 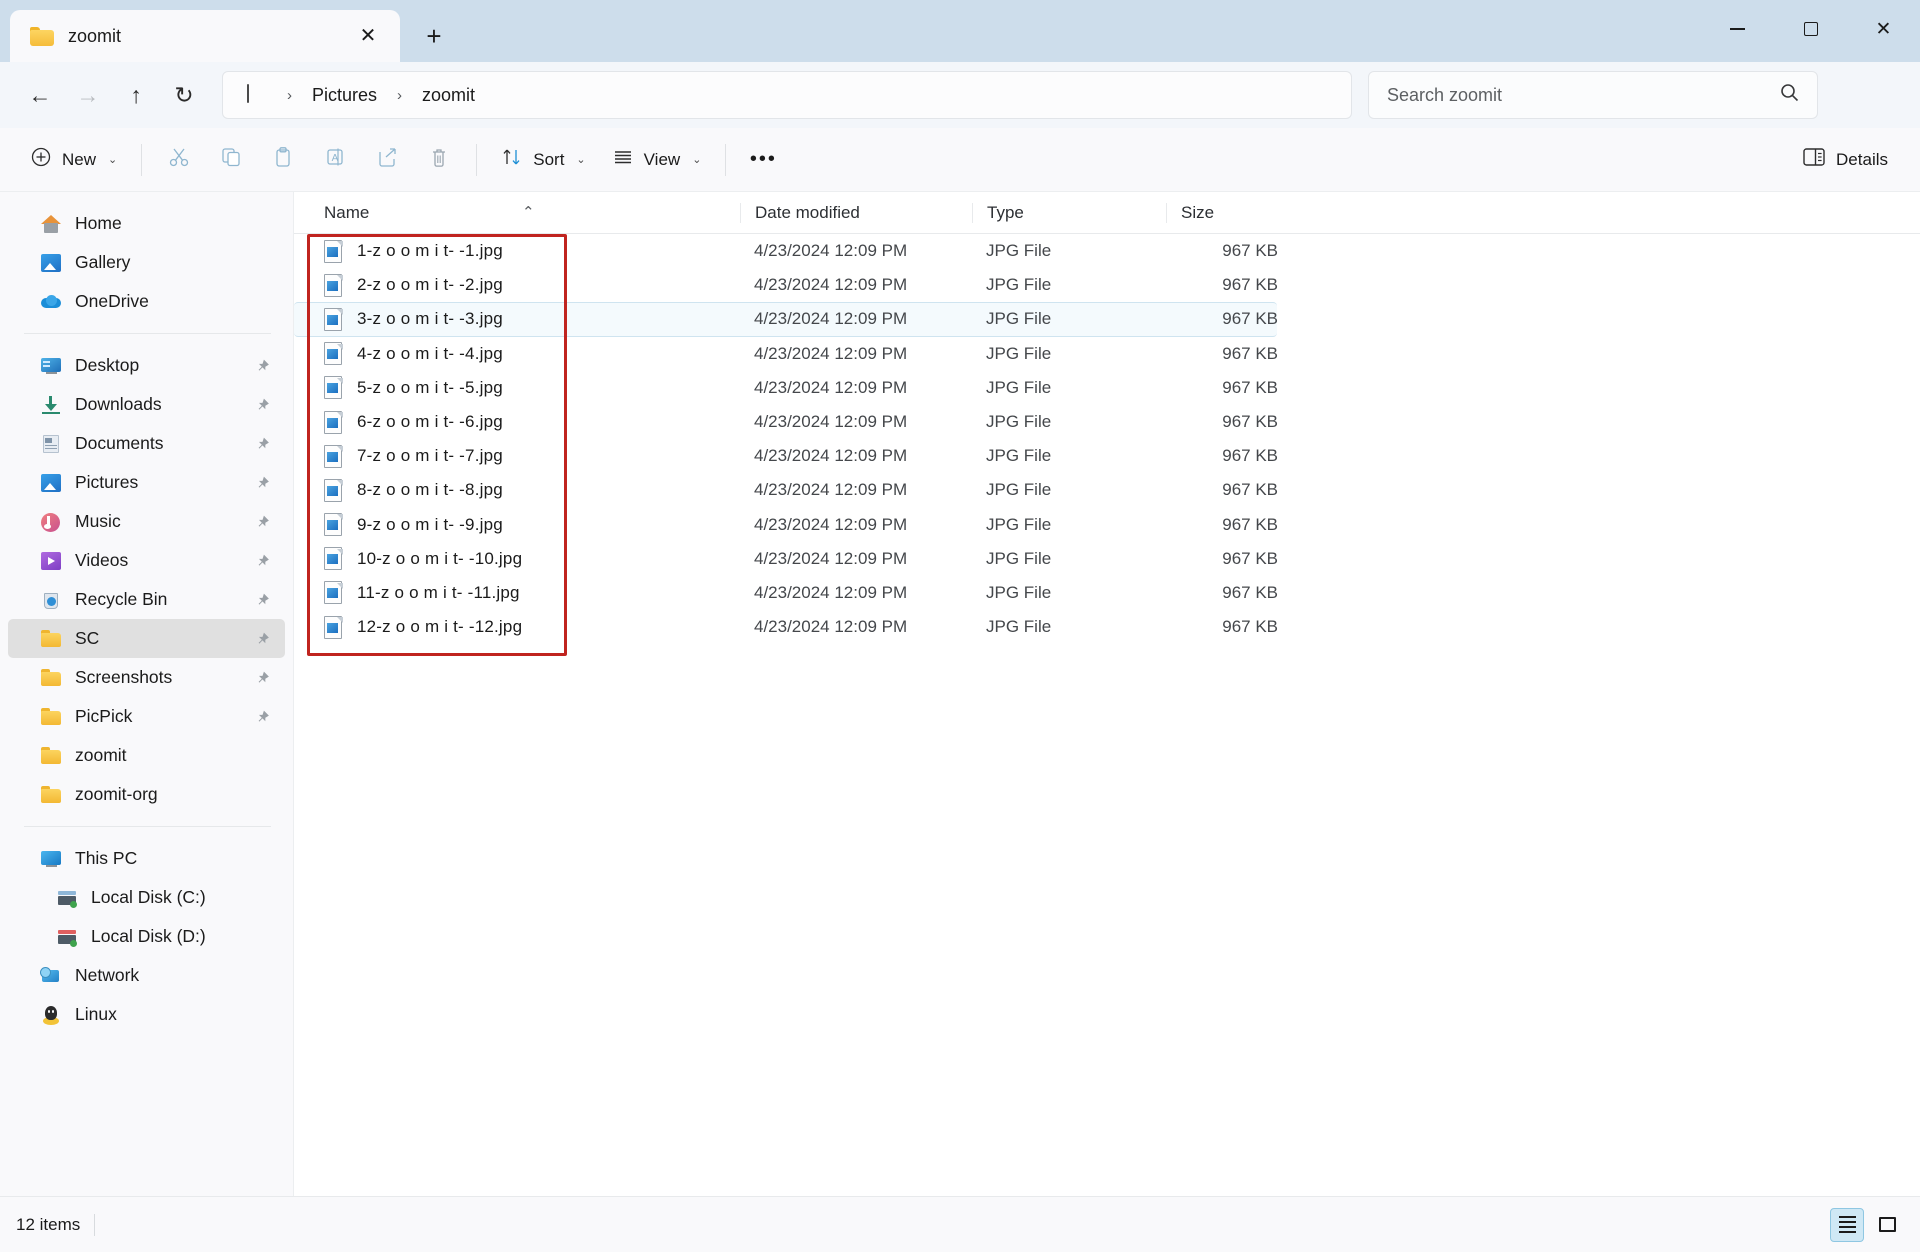 I want to click on large-icons-view-toggle, so click(x=1887, y=1225).